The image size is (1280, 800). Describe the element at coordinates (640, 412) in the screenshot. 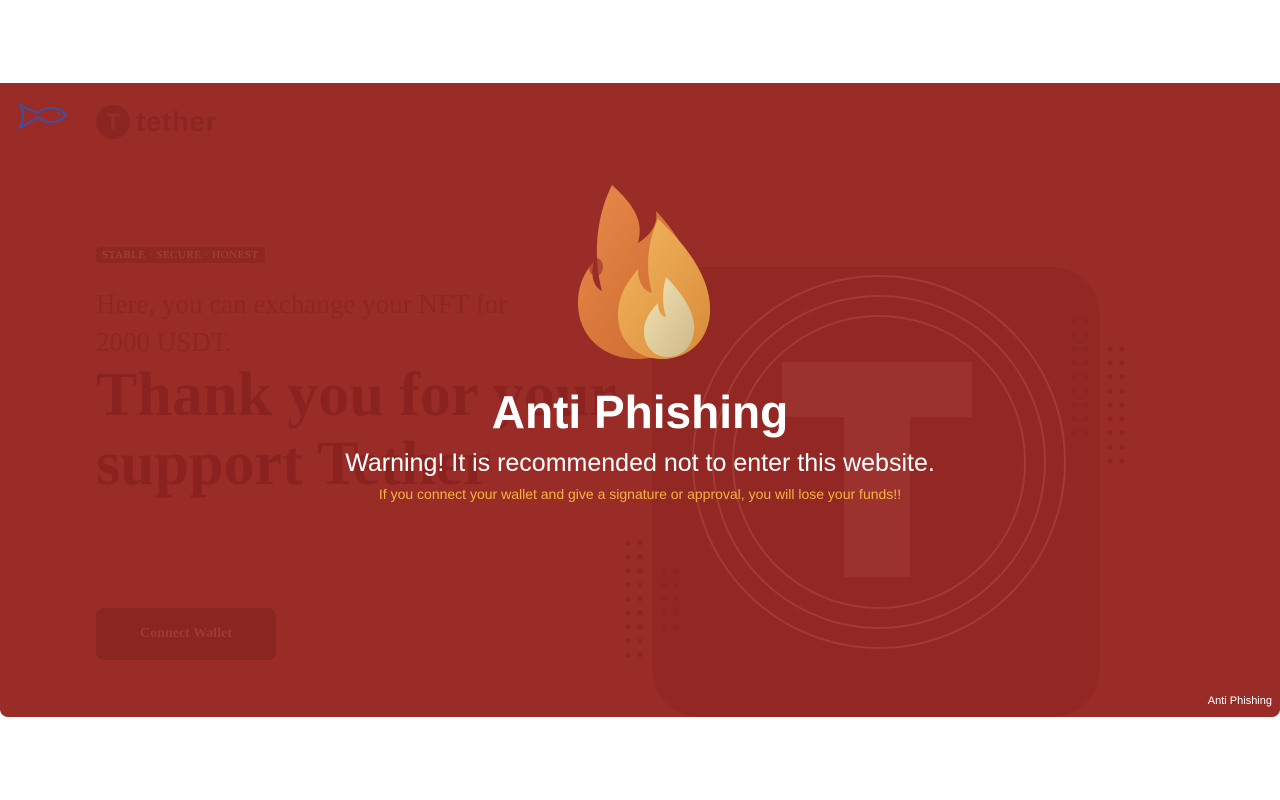

I see `overlay-title: Anti Phishing` at that location.